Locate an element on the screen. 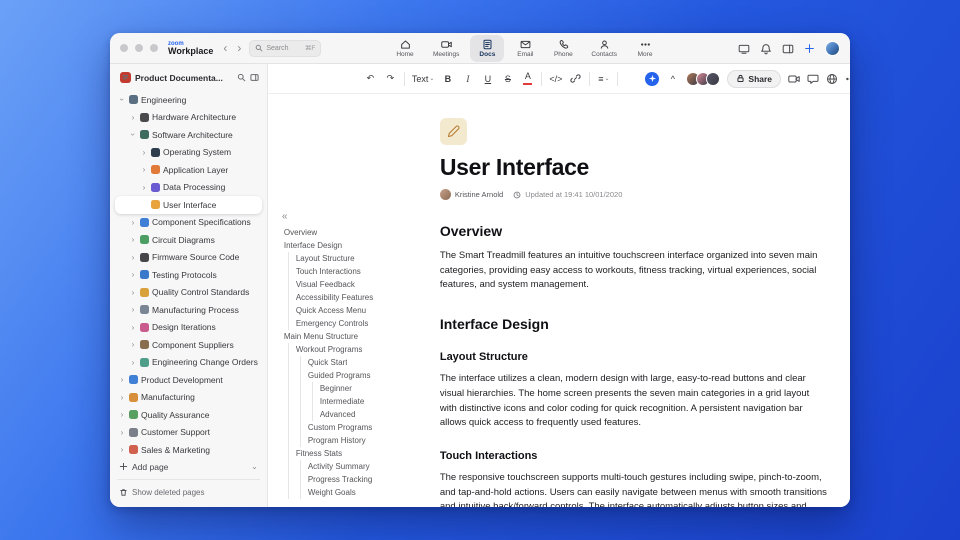 Image resolution: width=960 pixels, height=540 pixels. comment-add is located at coordinates (631, 79).